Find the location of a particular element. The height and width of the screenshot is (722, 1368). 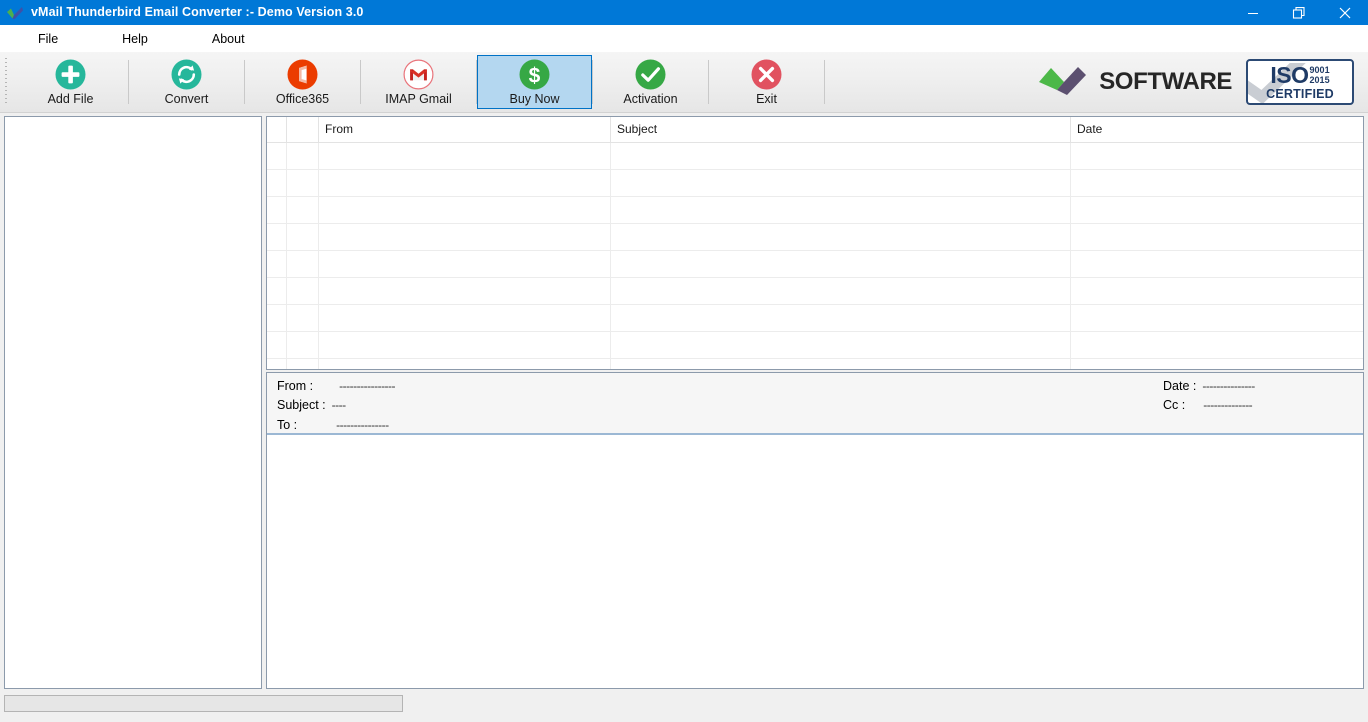

column-header-date: Date is located at coordinates (1217, 129).